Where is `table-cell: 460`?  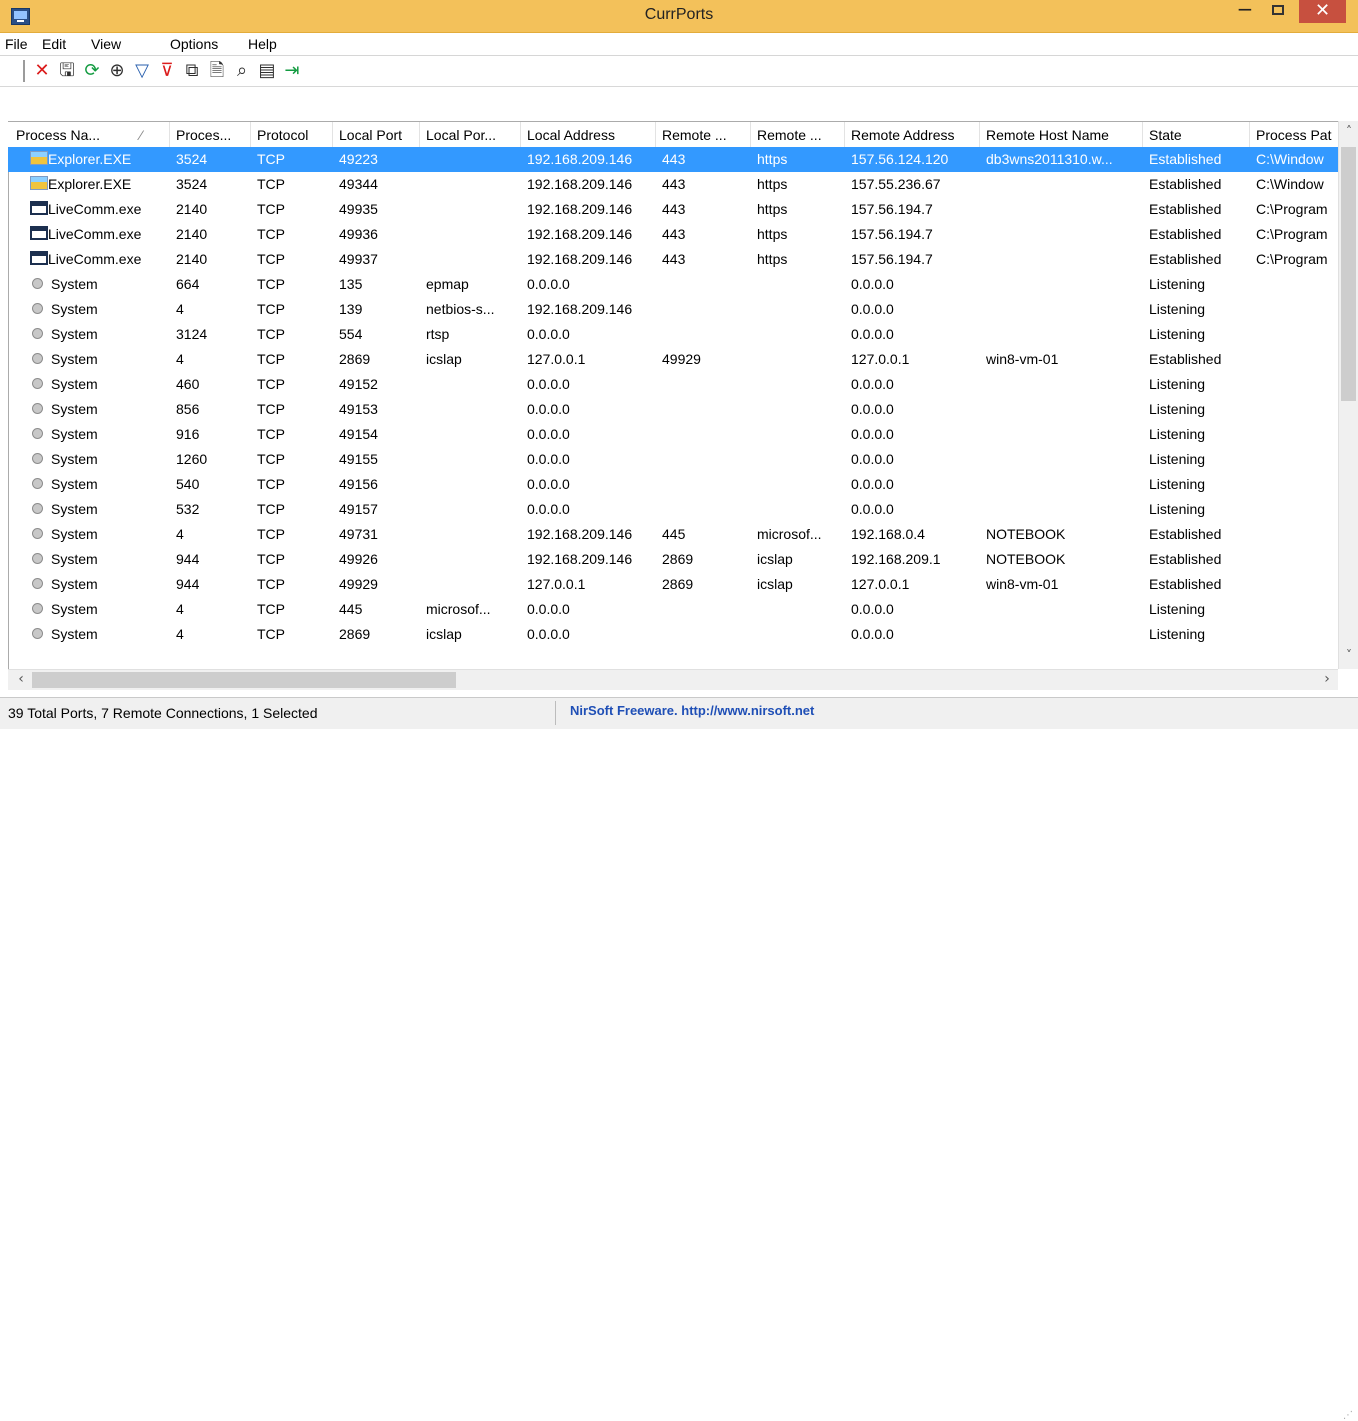 table-cell: 460 is located at coordinates (188, 384).